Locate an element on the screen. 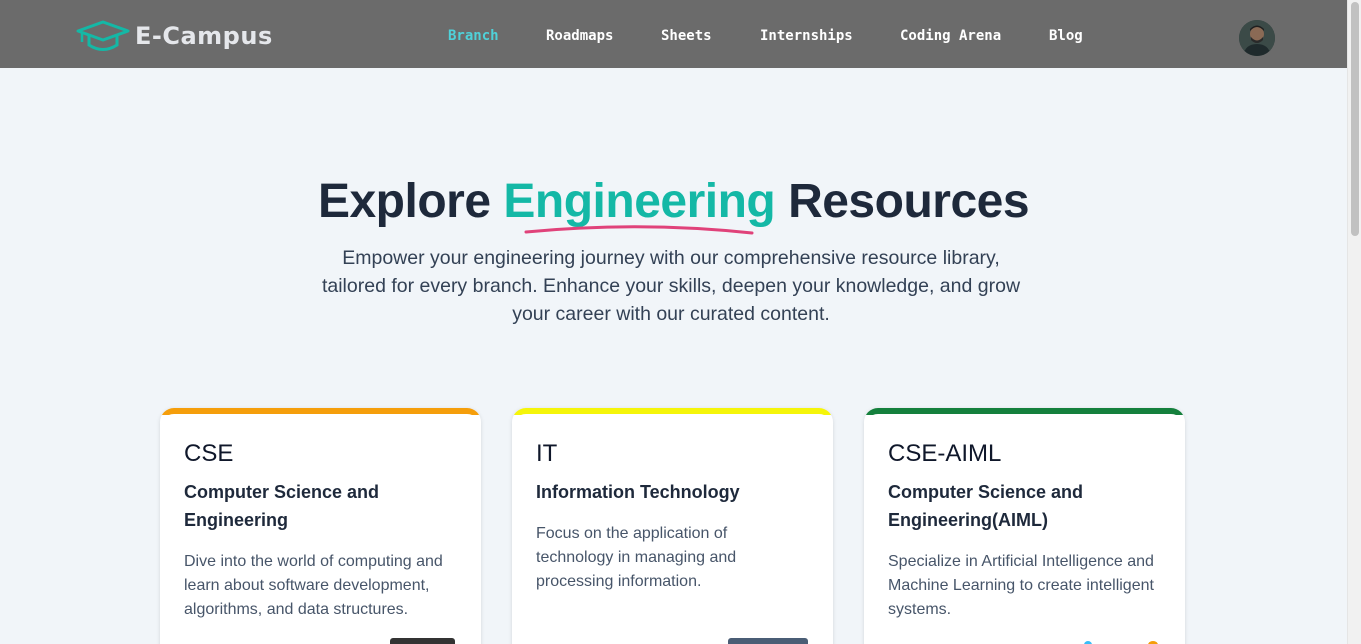 This screenshot has width=1361, height=644. page-scrollbar is located at coordinates (1354, 322).